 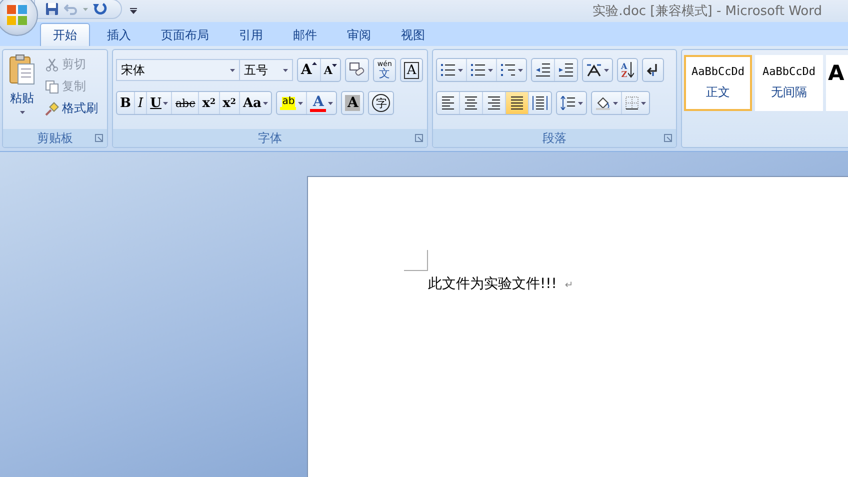 I want to click on customize-toolbar-icon, so click(x=133, y=11).